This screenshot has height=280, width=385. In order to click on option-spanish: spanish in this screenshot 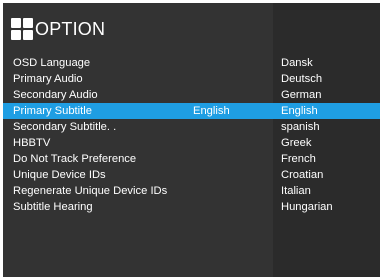, I will do `click(326, 127)`.